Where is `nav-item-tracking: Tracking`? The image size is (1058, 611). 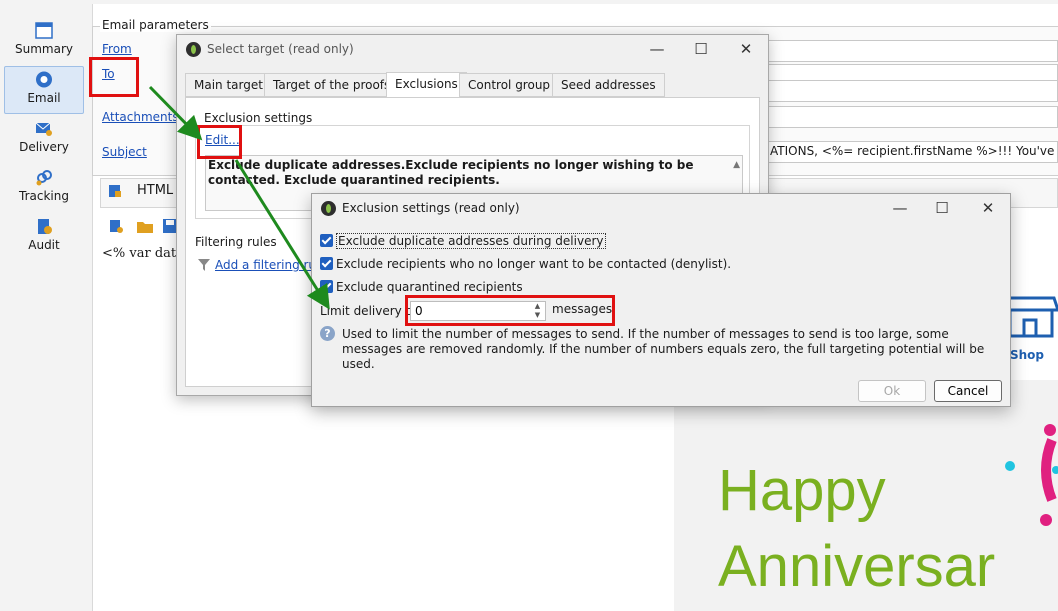
nav-item-tracking: Tracking is located at coordinates (44, 189).